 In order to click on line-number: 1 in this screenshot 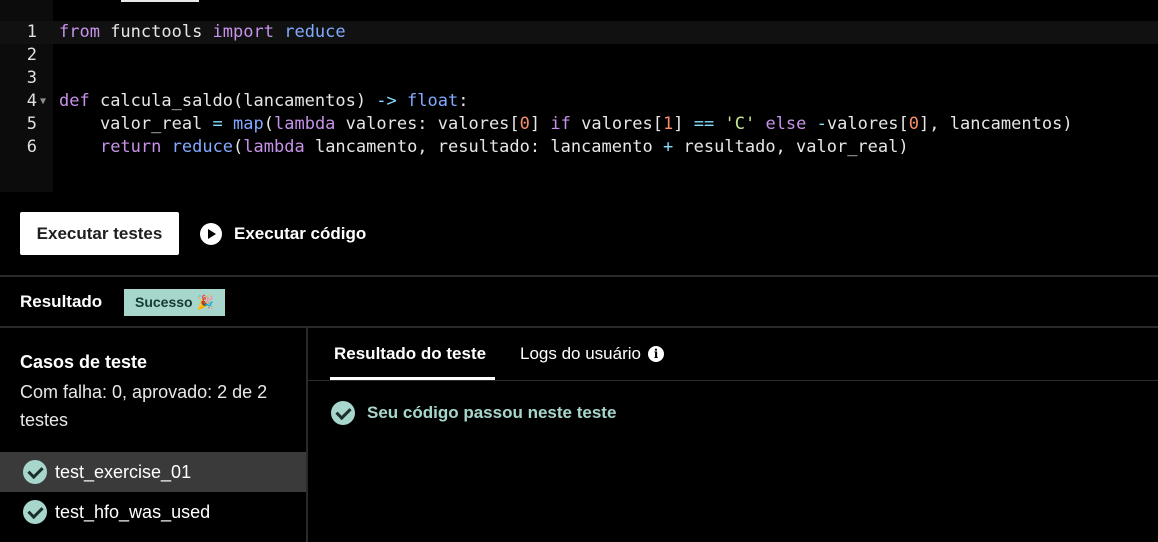, I will do `click(31, 32)`.